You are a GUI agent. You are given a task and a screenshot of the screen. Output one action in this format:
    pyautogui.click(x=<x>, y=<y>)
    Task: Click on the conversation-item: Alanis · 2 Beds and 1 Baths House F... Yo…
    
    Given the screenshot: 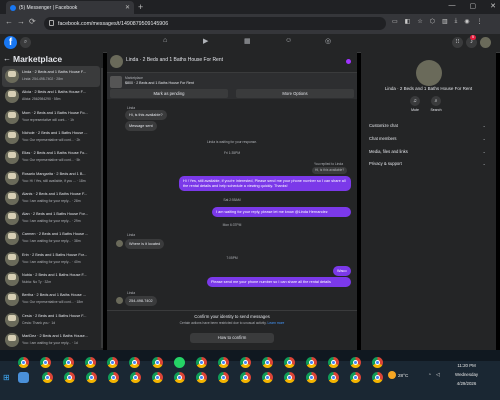 What is the action you would take?
    pyautogui.click(x=51, y=198)
    